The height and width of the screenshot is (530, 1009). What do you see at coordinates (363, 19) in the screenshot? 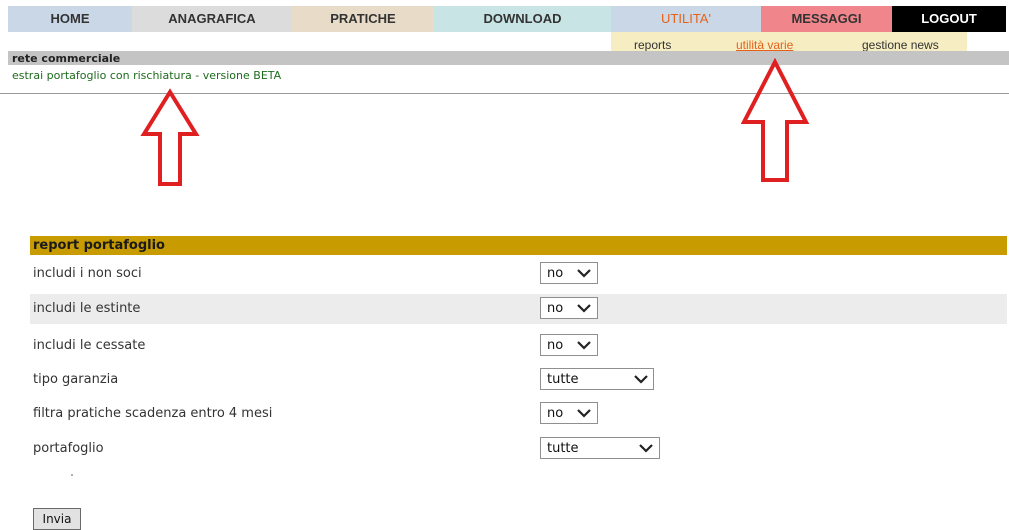
I see `nav-pratiche: PRATICHE` at bounding box center [363, 19].